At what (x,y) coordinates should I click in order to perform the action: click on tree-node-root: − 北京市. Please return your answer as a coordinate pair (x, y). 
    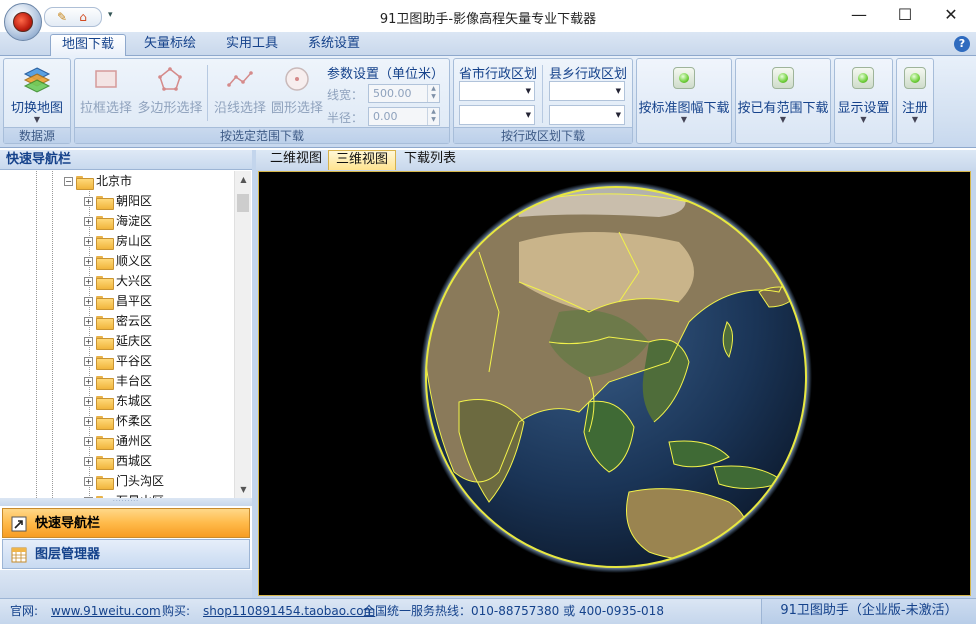
    Looking at the image, I should click on (98, 181).